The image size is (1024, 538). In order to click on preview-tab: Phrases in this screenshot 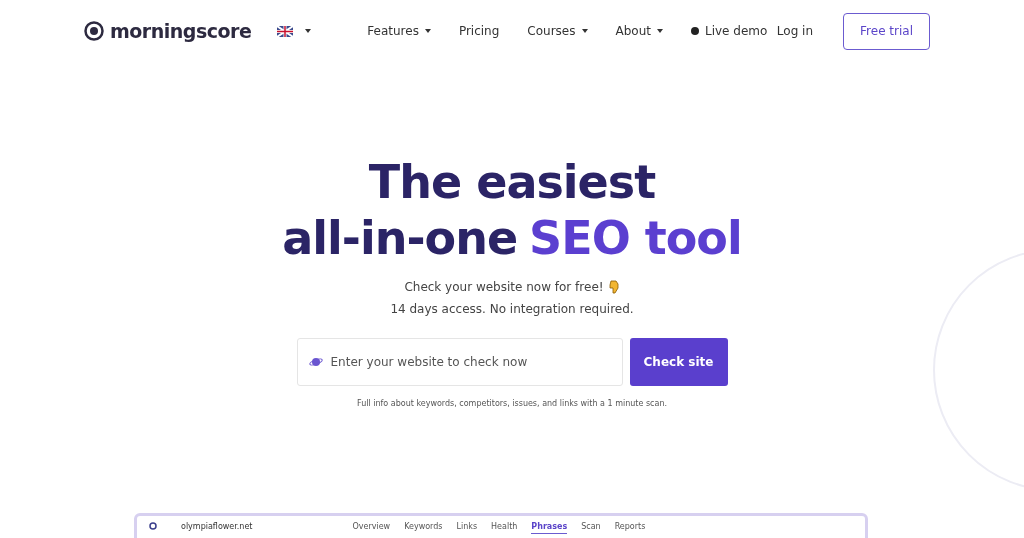, I will do `click(549, 528)`.